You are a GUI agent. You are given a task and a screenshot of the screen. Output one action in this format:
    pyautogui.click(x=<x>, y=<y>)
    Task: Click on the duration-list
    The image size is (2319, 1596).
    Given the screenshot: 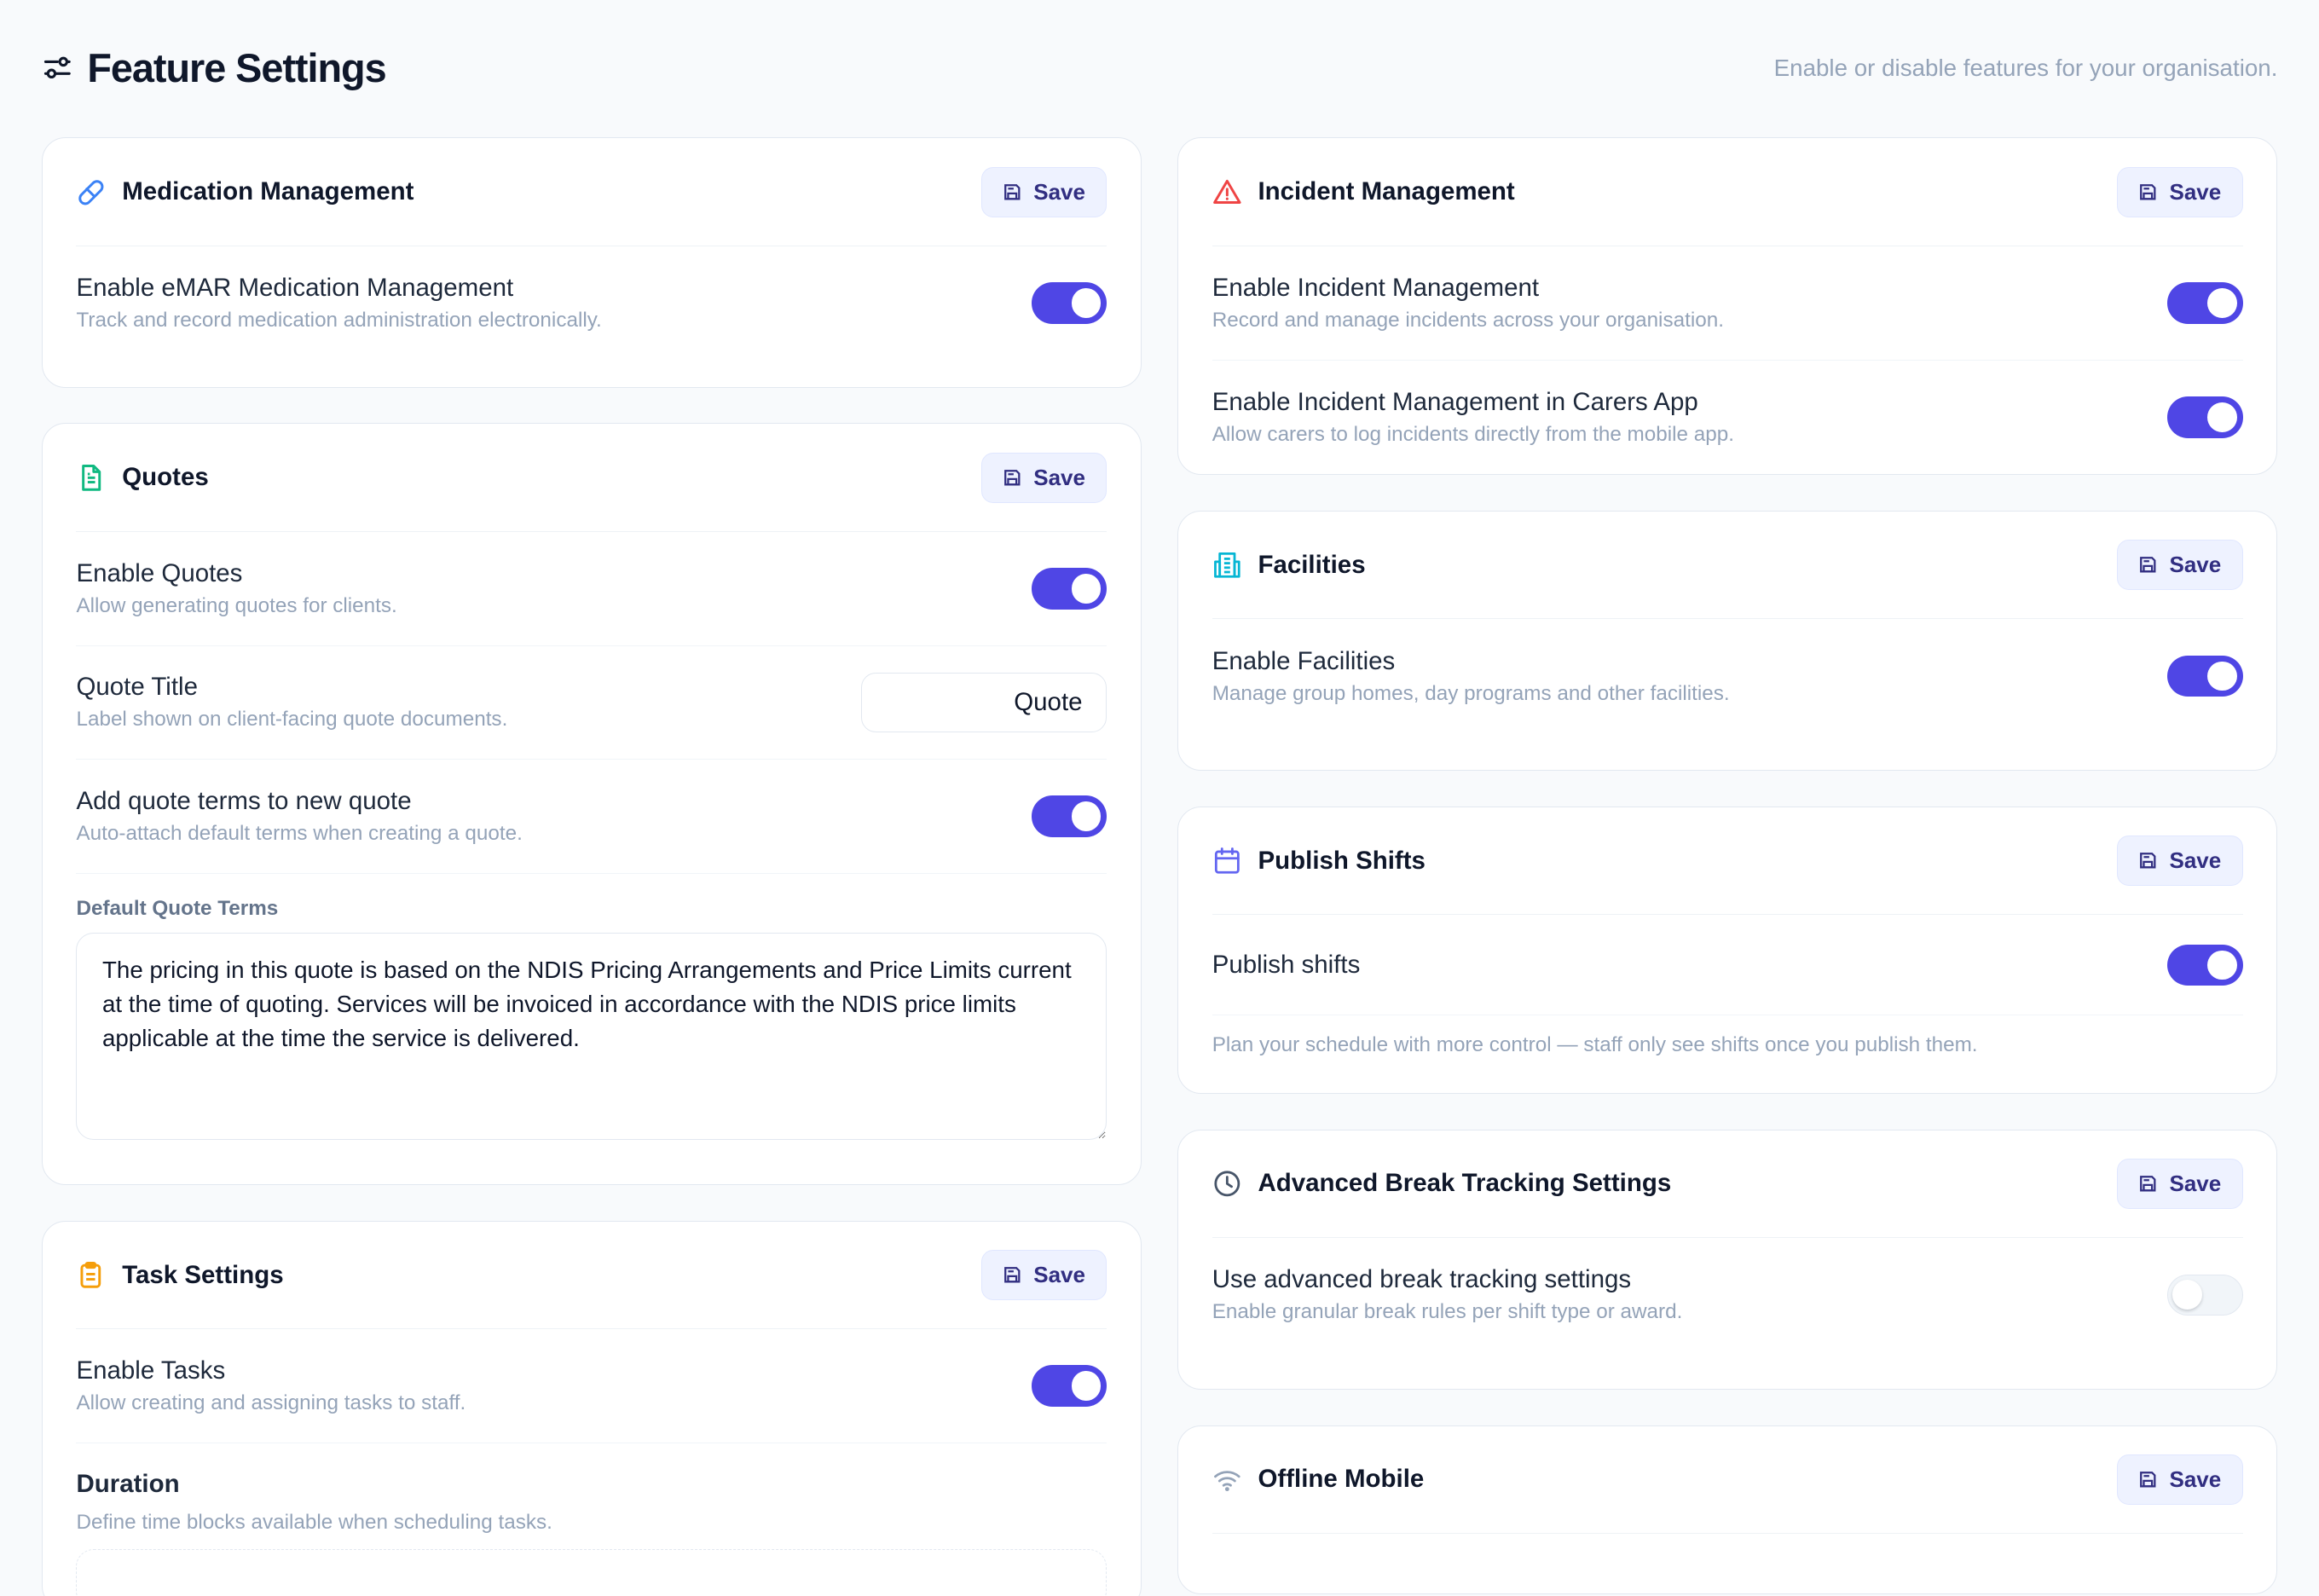 What is the action you would take?
    pyautogui.click(x=591, y=1572)
    